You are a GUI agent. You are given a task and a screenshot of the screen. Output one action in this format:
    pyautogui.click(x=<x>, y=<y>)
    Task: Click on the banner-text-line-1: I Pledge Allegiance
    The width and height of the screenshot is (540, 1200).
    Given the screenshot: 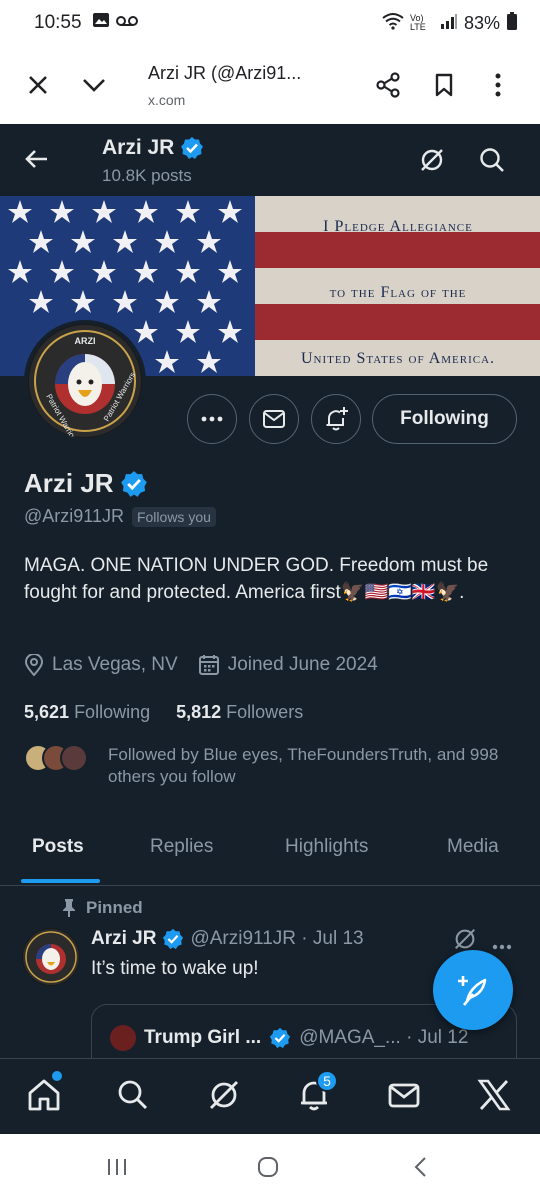 What is the action you would take?
    pyautogui.click(x=398, y=226)
    